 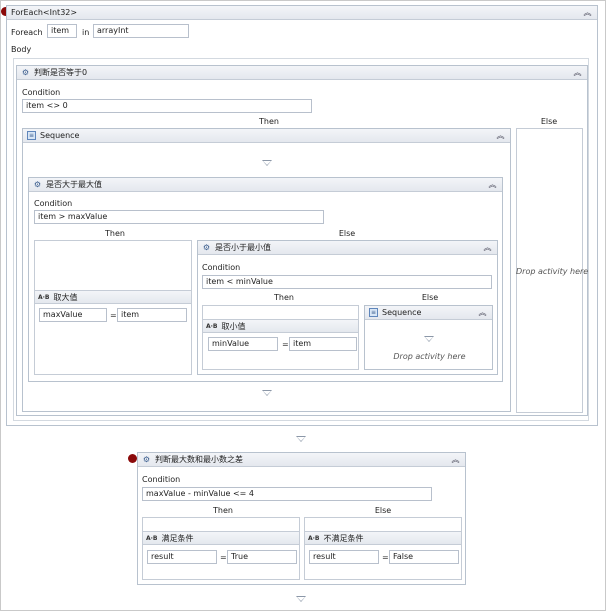 What do you see at coordinates (383, 548) in the screenshot?
I see `if-diff-else-zone: A·B 不满足条件 result = False` at bounding box center [383, 548].